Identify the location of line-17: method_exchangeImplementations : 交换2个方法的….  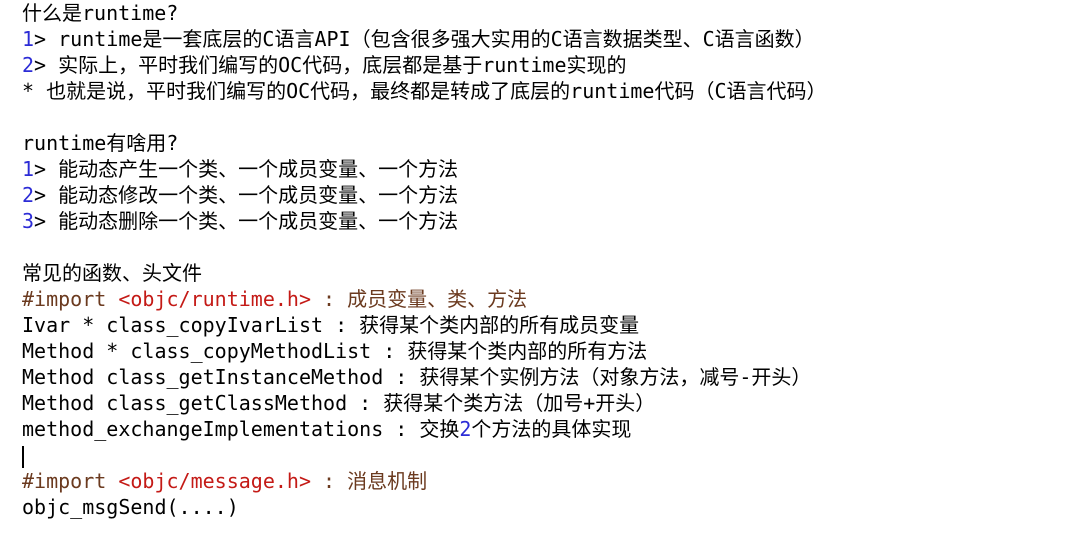
(550, 429).